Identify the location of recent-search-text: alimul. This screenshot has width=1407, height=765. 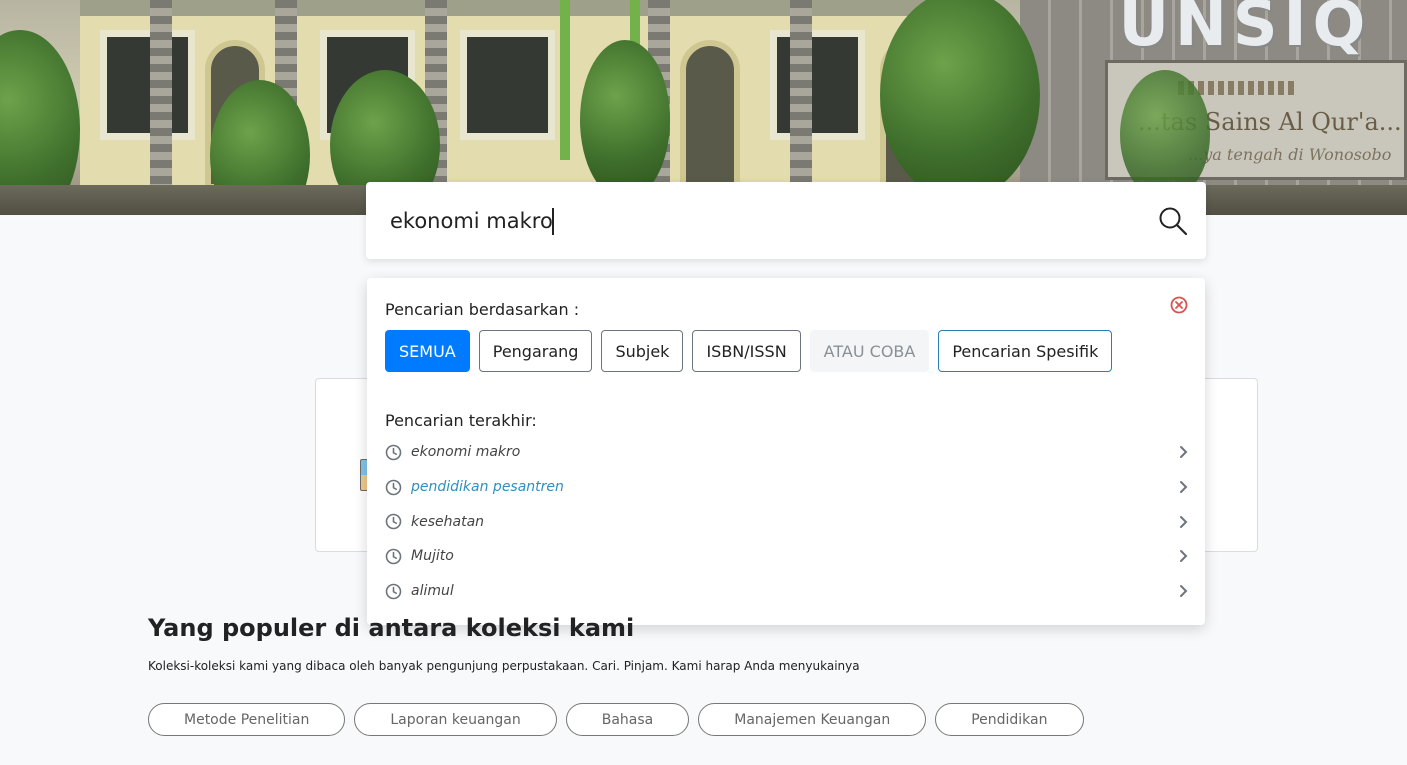
(432, 591).